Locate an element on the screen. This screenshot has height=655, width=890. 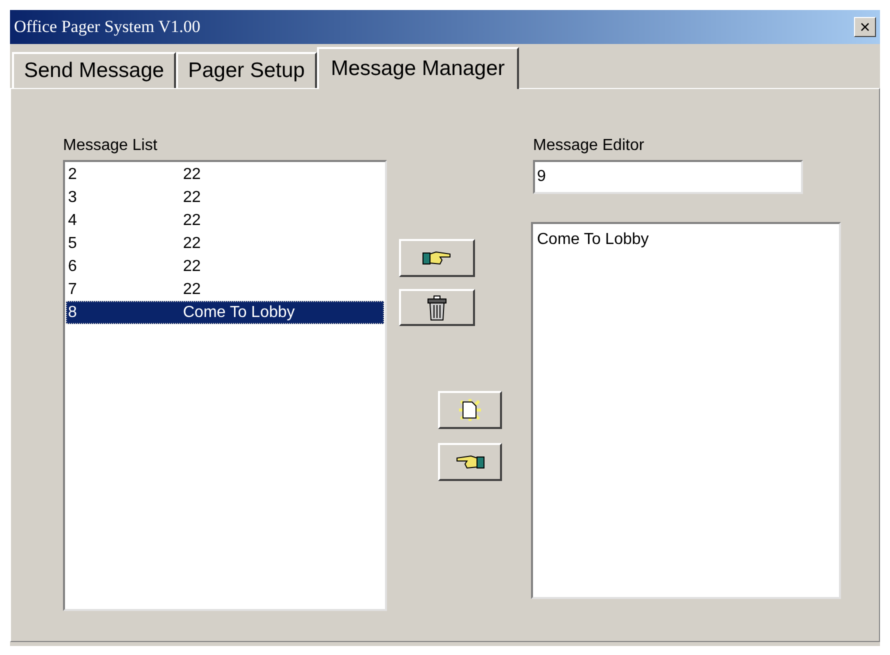
tab: Message Manager is located at coordinates (417, 68).